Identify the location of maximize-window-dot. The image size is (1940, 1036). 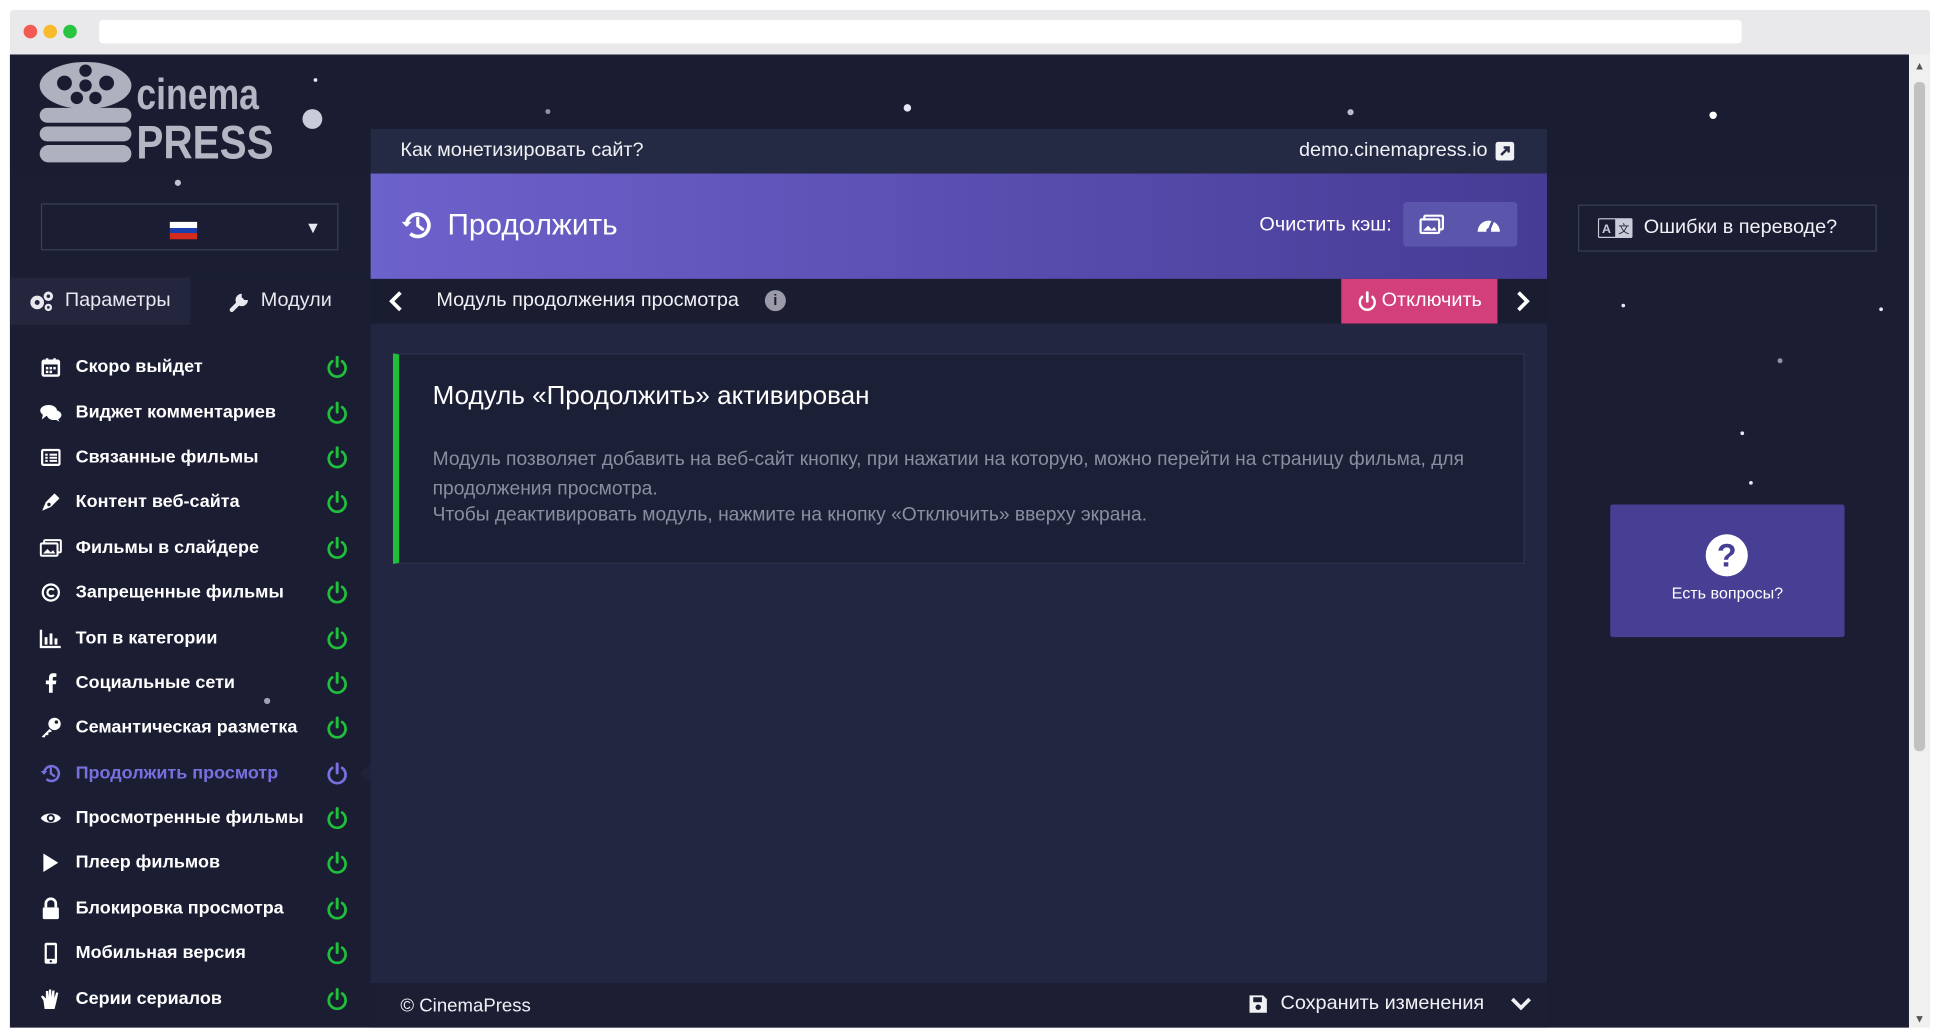
(70, 31).